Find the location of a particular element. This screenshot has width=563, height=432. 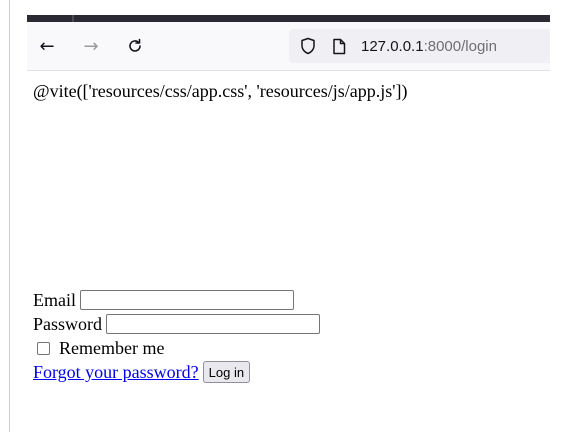

password-field is located at coordinates (213, 324).